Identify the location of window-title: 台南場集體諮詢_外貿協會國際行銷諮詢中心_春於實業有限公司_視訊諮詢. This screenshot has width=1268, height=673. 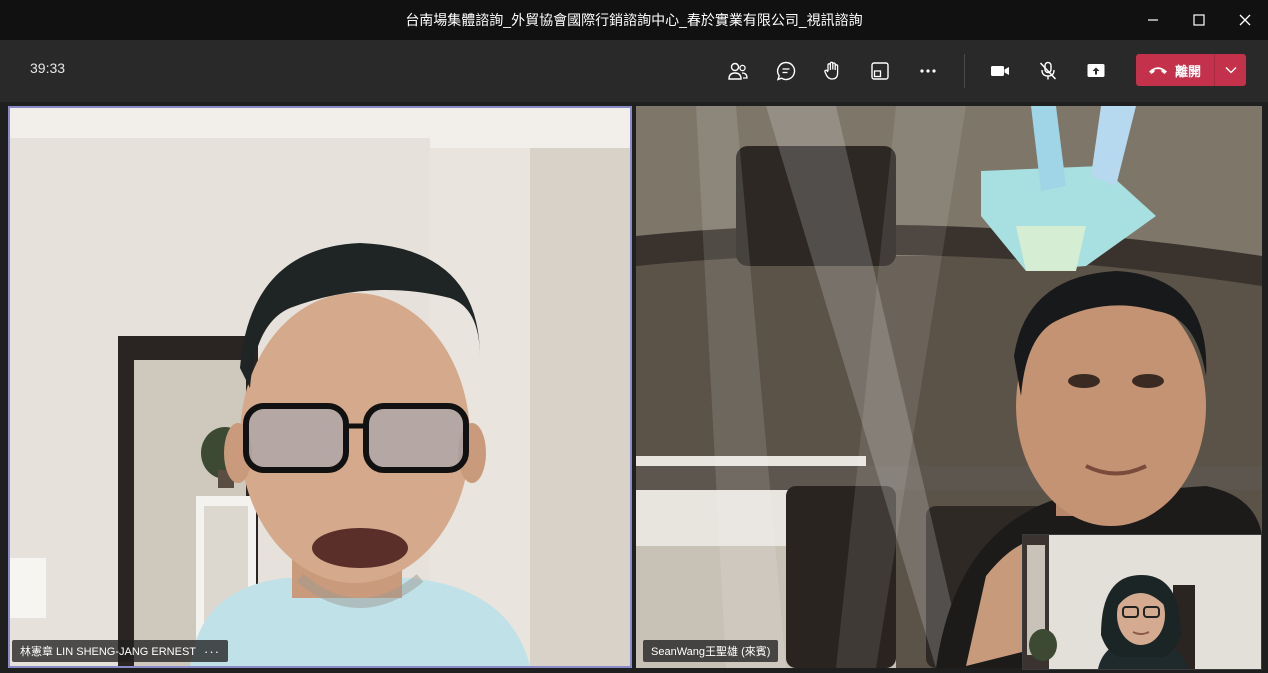
(634, 20).